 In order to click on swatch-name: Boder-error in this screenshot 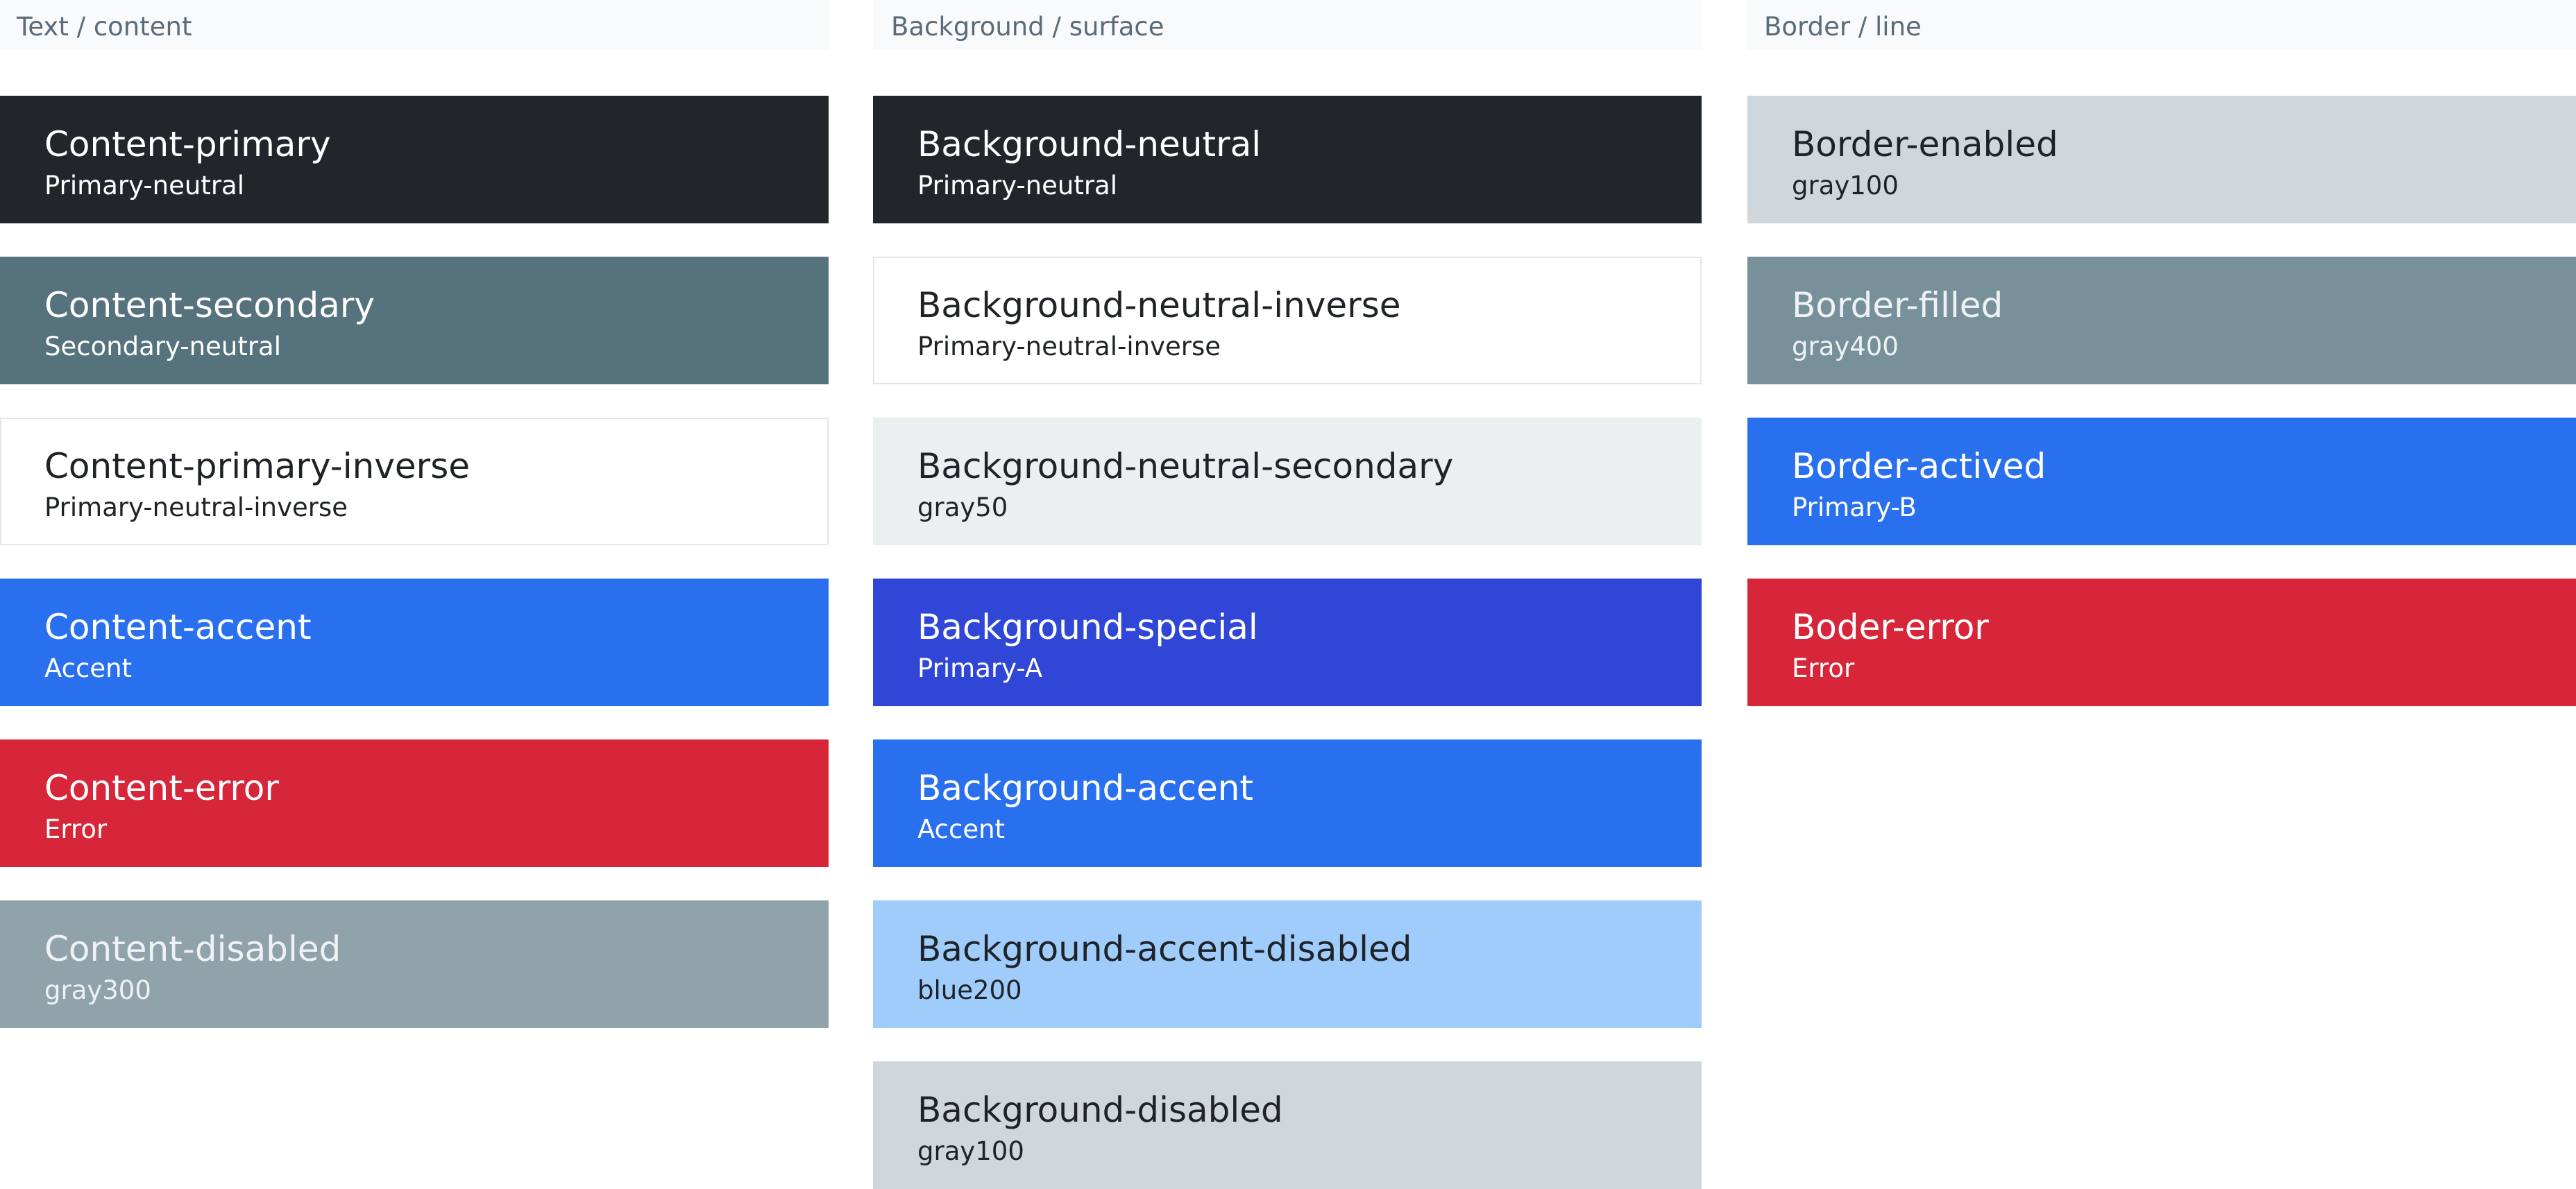, I will do `click(1890, 627)`.